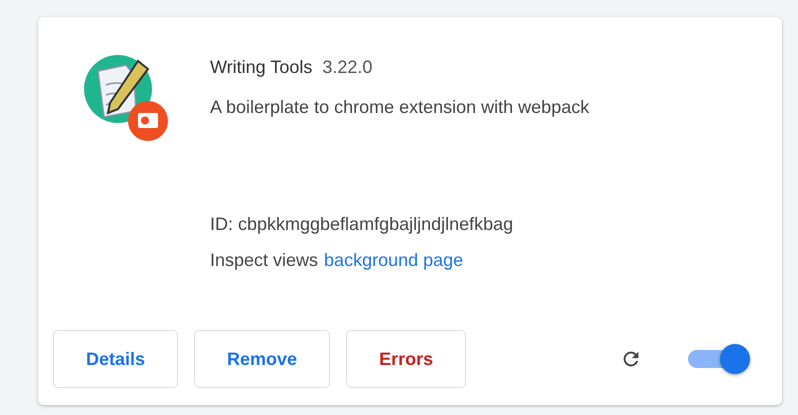 The width and height of the screenshot is (798, 415). Describe the element at coordinates (262, 359) in the screenshot. I see `action-button: Remove` at that location.